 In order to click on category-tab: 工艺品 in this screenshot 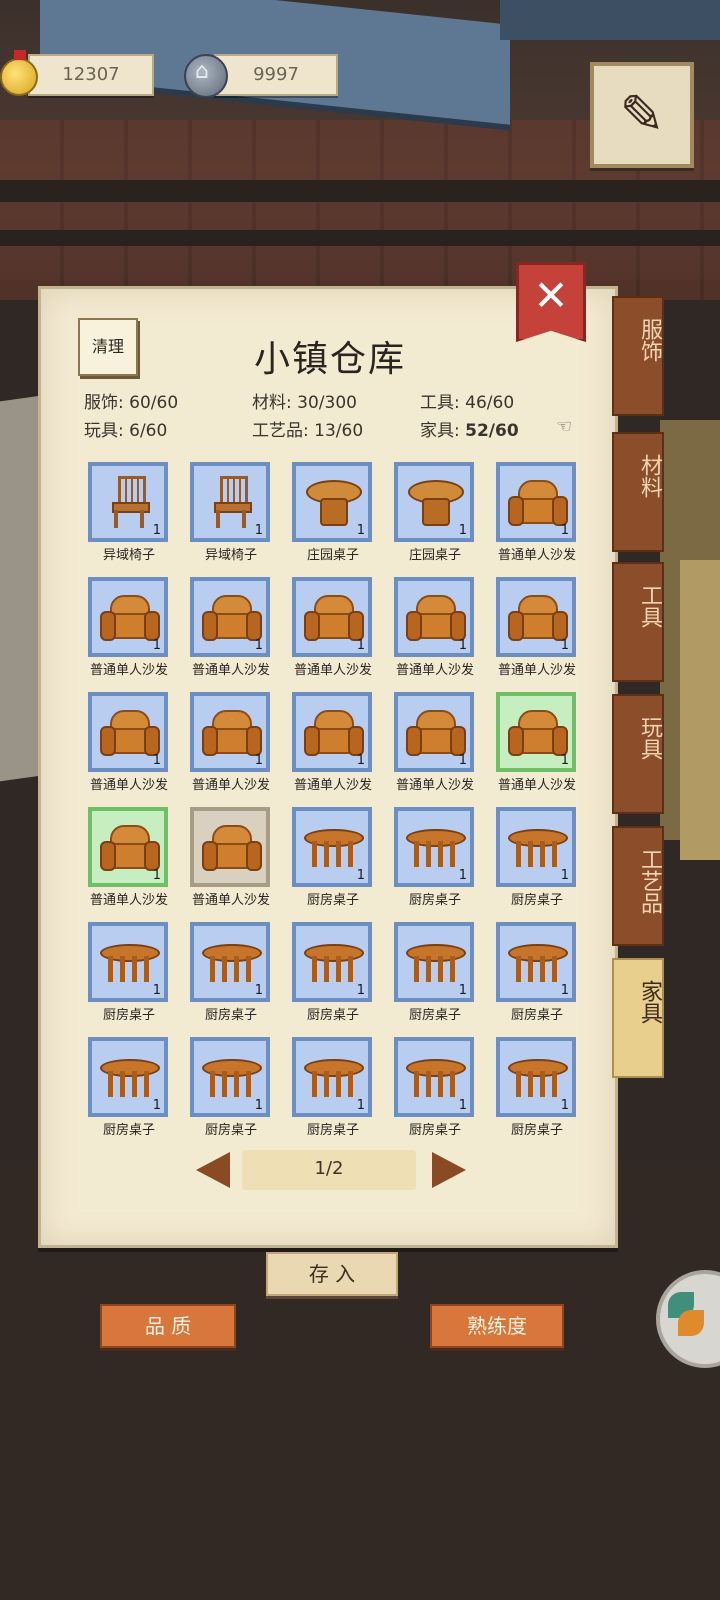, I will do `click(638, 886)`.